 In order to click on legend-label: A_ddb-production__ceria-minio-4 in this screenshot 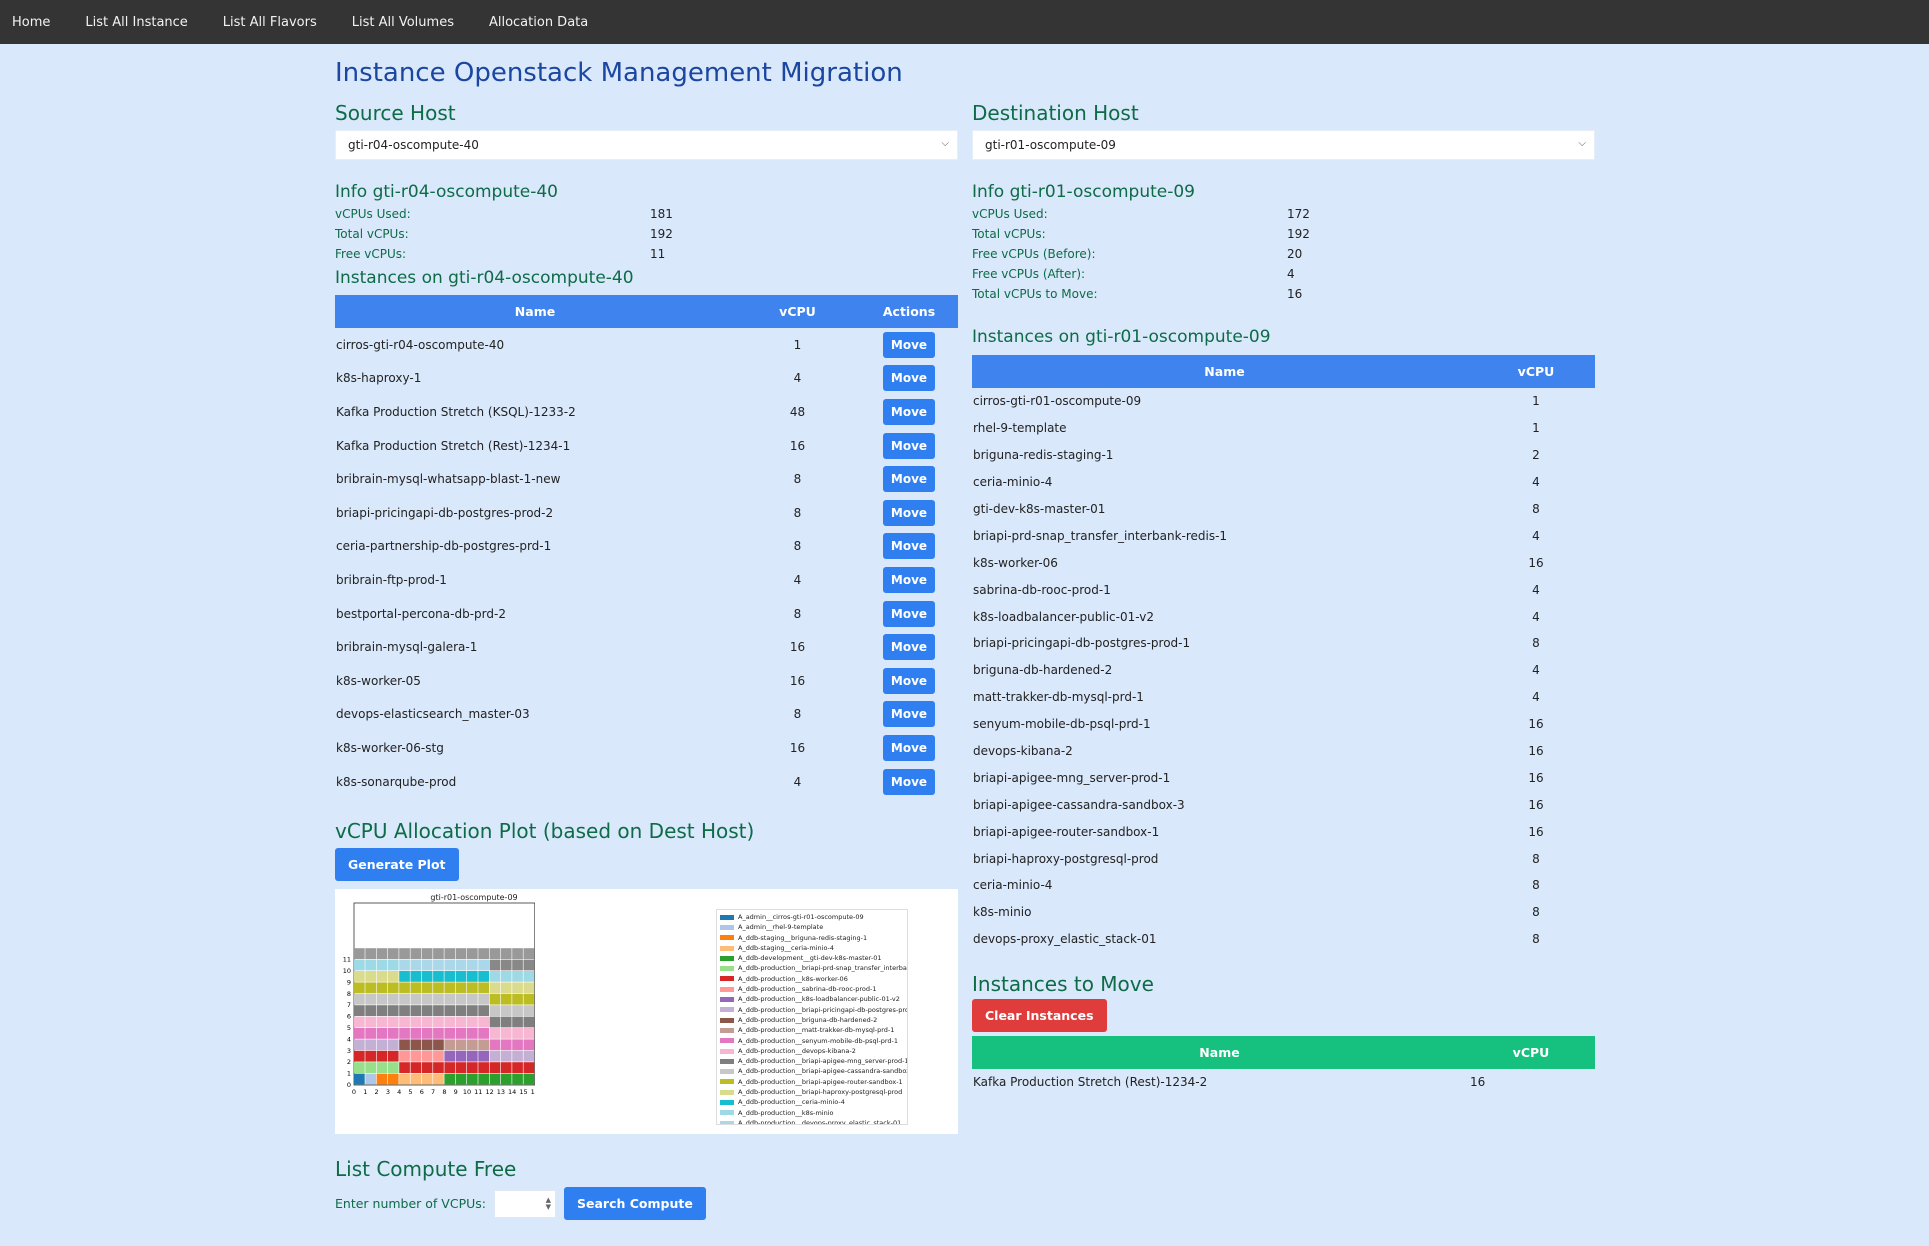, I will do `click(791, 1102)`.